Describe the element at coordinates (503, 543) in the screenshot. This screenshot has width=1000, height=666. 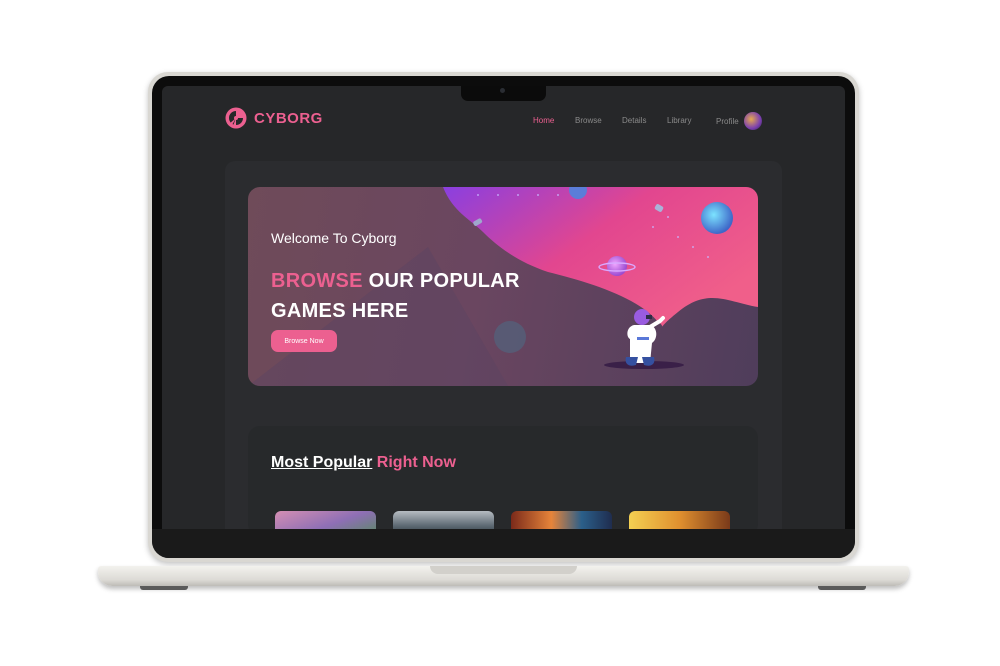
I see `laptop-chin` at that location.